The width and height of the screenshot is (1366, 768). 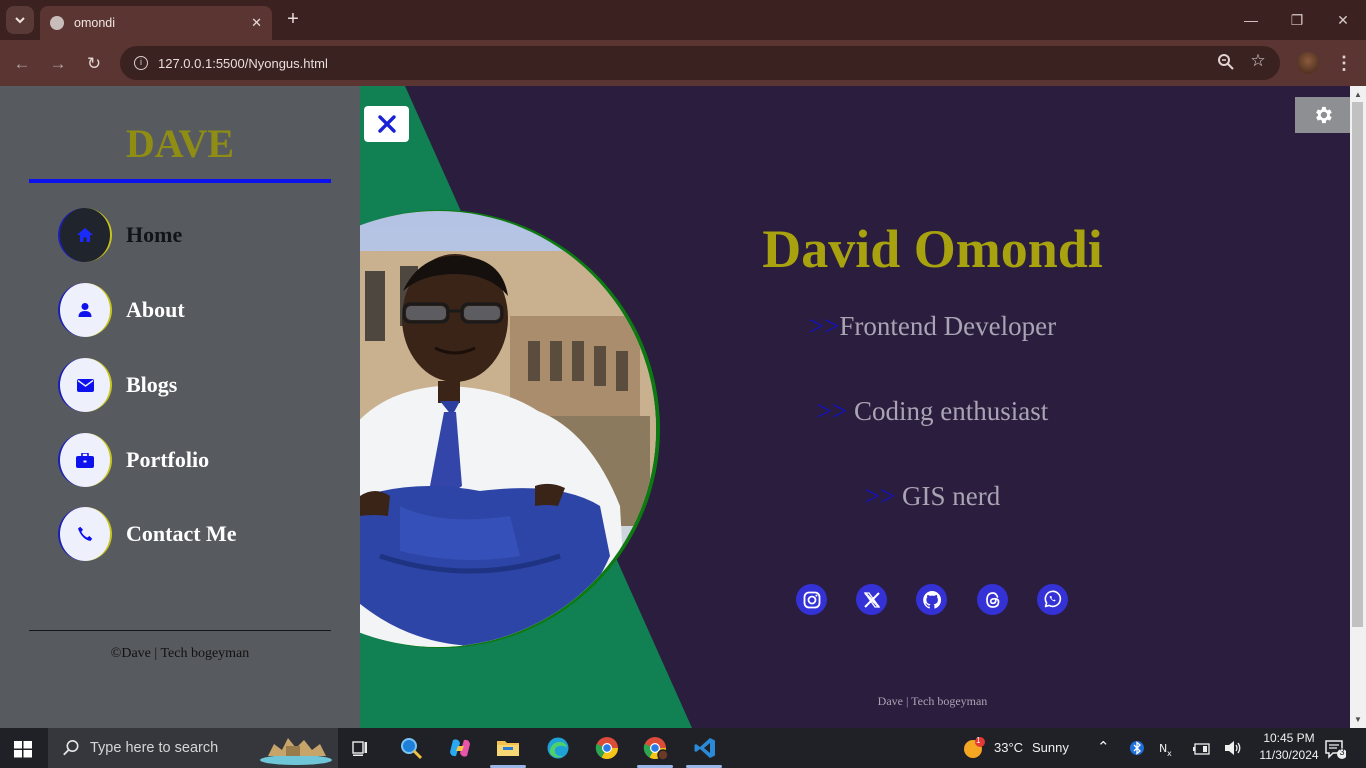 I want to click on nav-item-home: Home, so click(x=120, y=235).